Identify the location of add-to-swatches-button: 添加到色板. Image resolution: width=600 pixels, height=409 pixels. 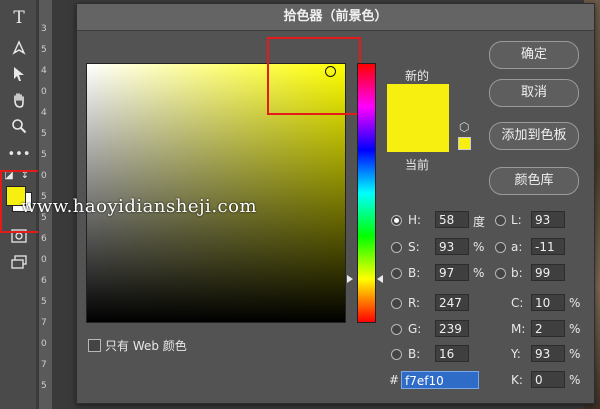
(534, 136).